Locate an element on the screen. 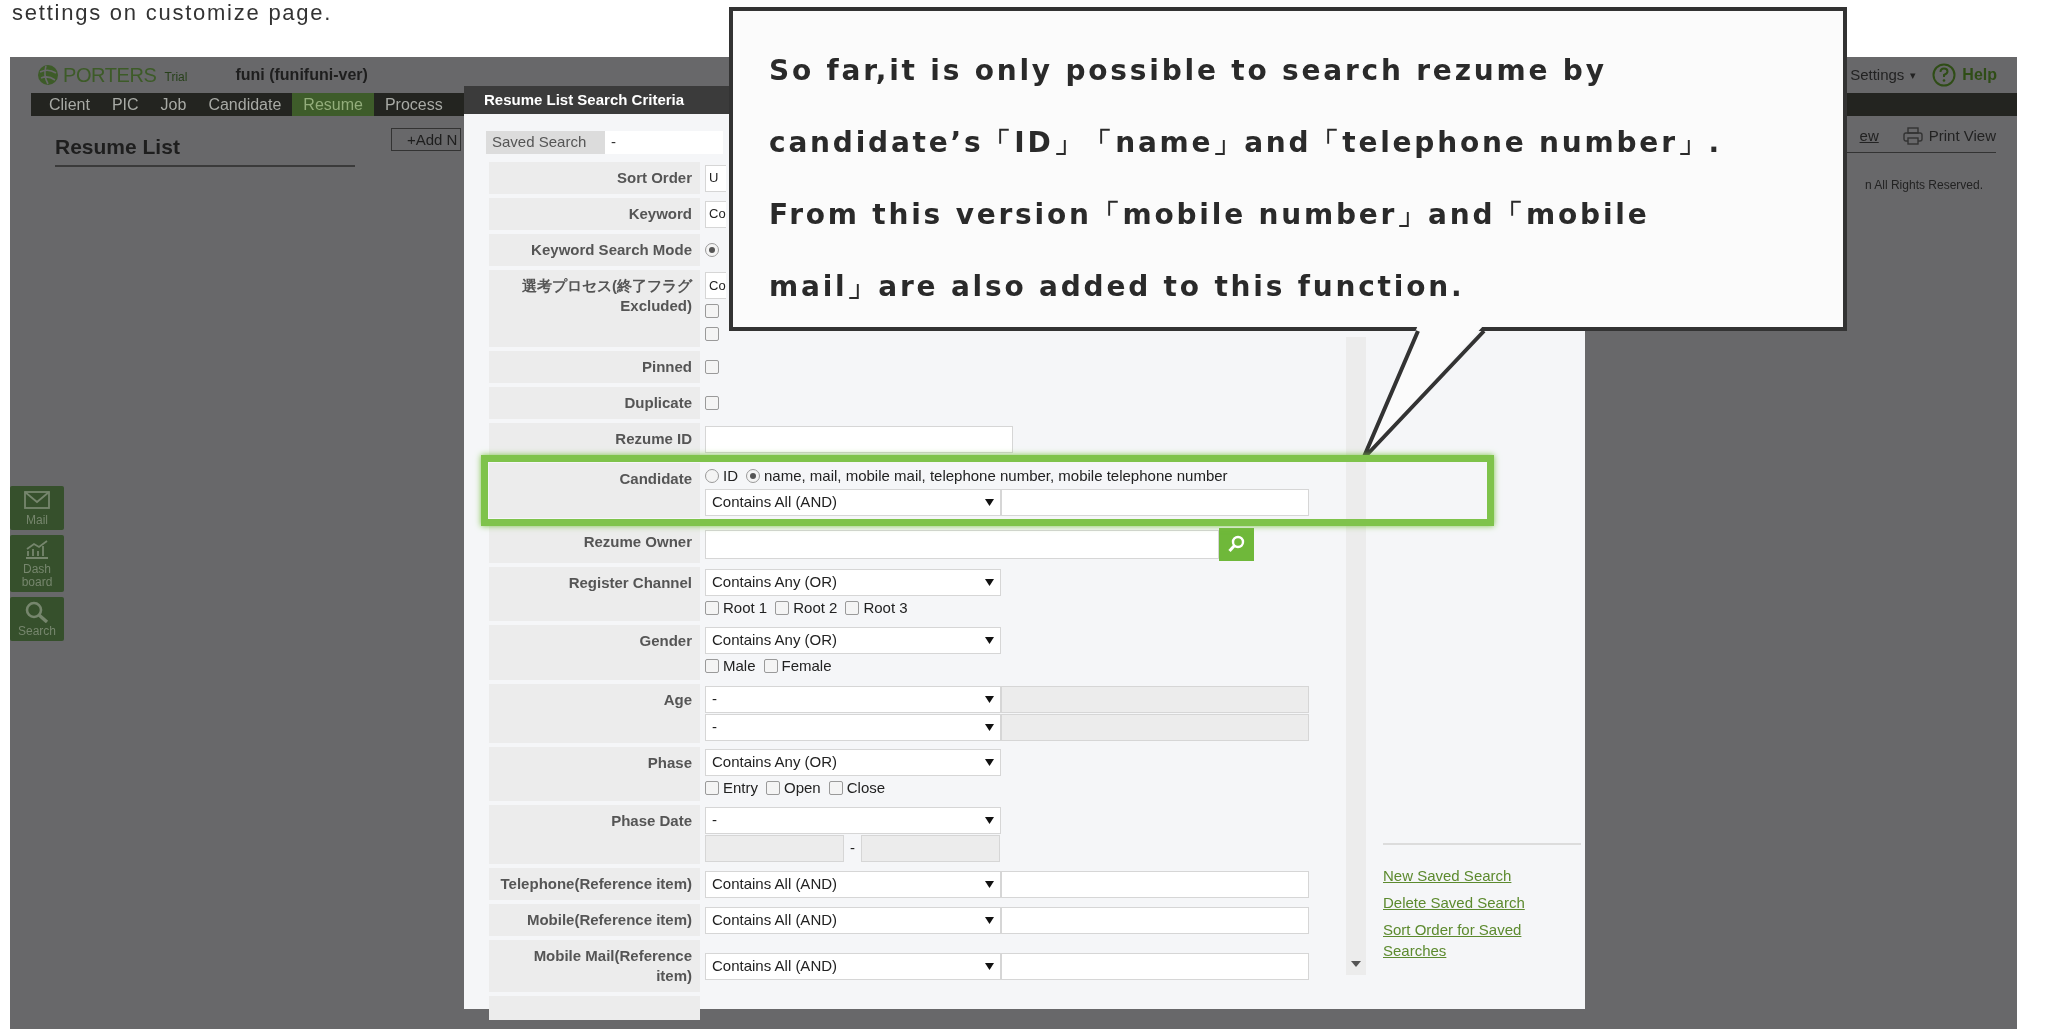 The image size is (2049, 1029). dialog-title: Resume List Search Criteria is located at coordinates (584, 99).